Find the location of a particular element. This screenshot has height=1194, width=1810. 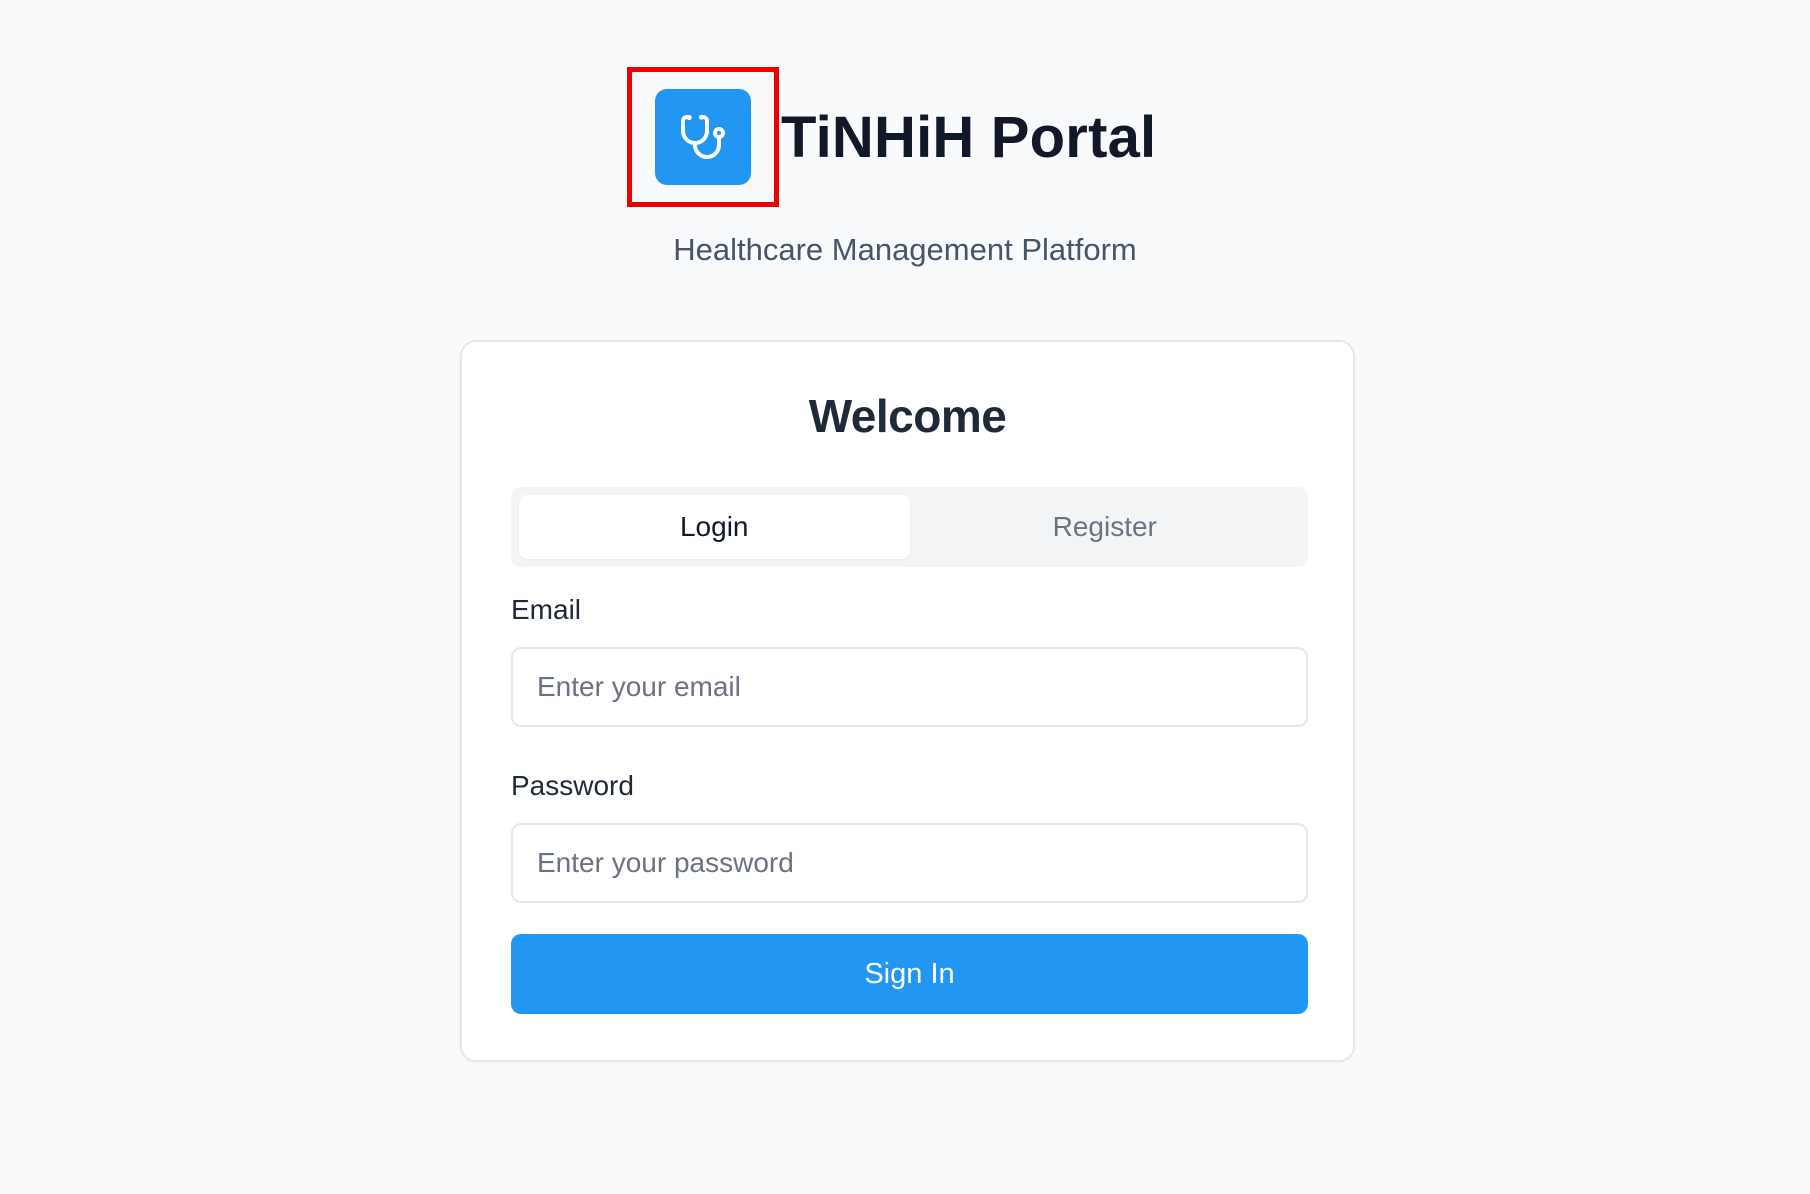

tab-register: Register is located at coordinates (1105, 527).